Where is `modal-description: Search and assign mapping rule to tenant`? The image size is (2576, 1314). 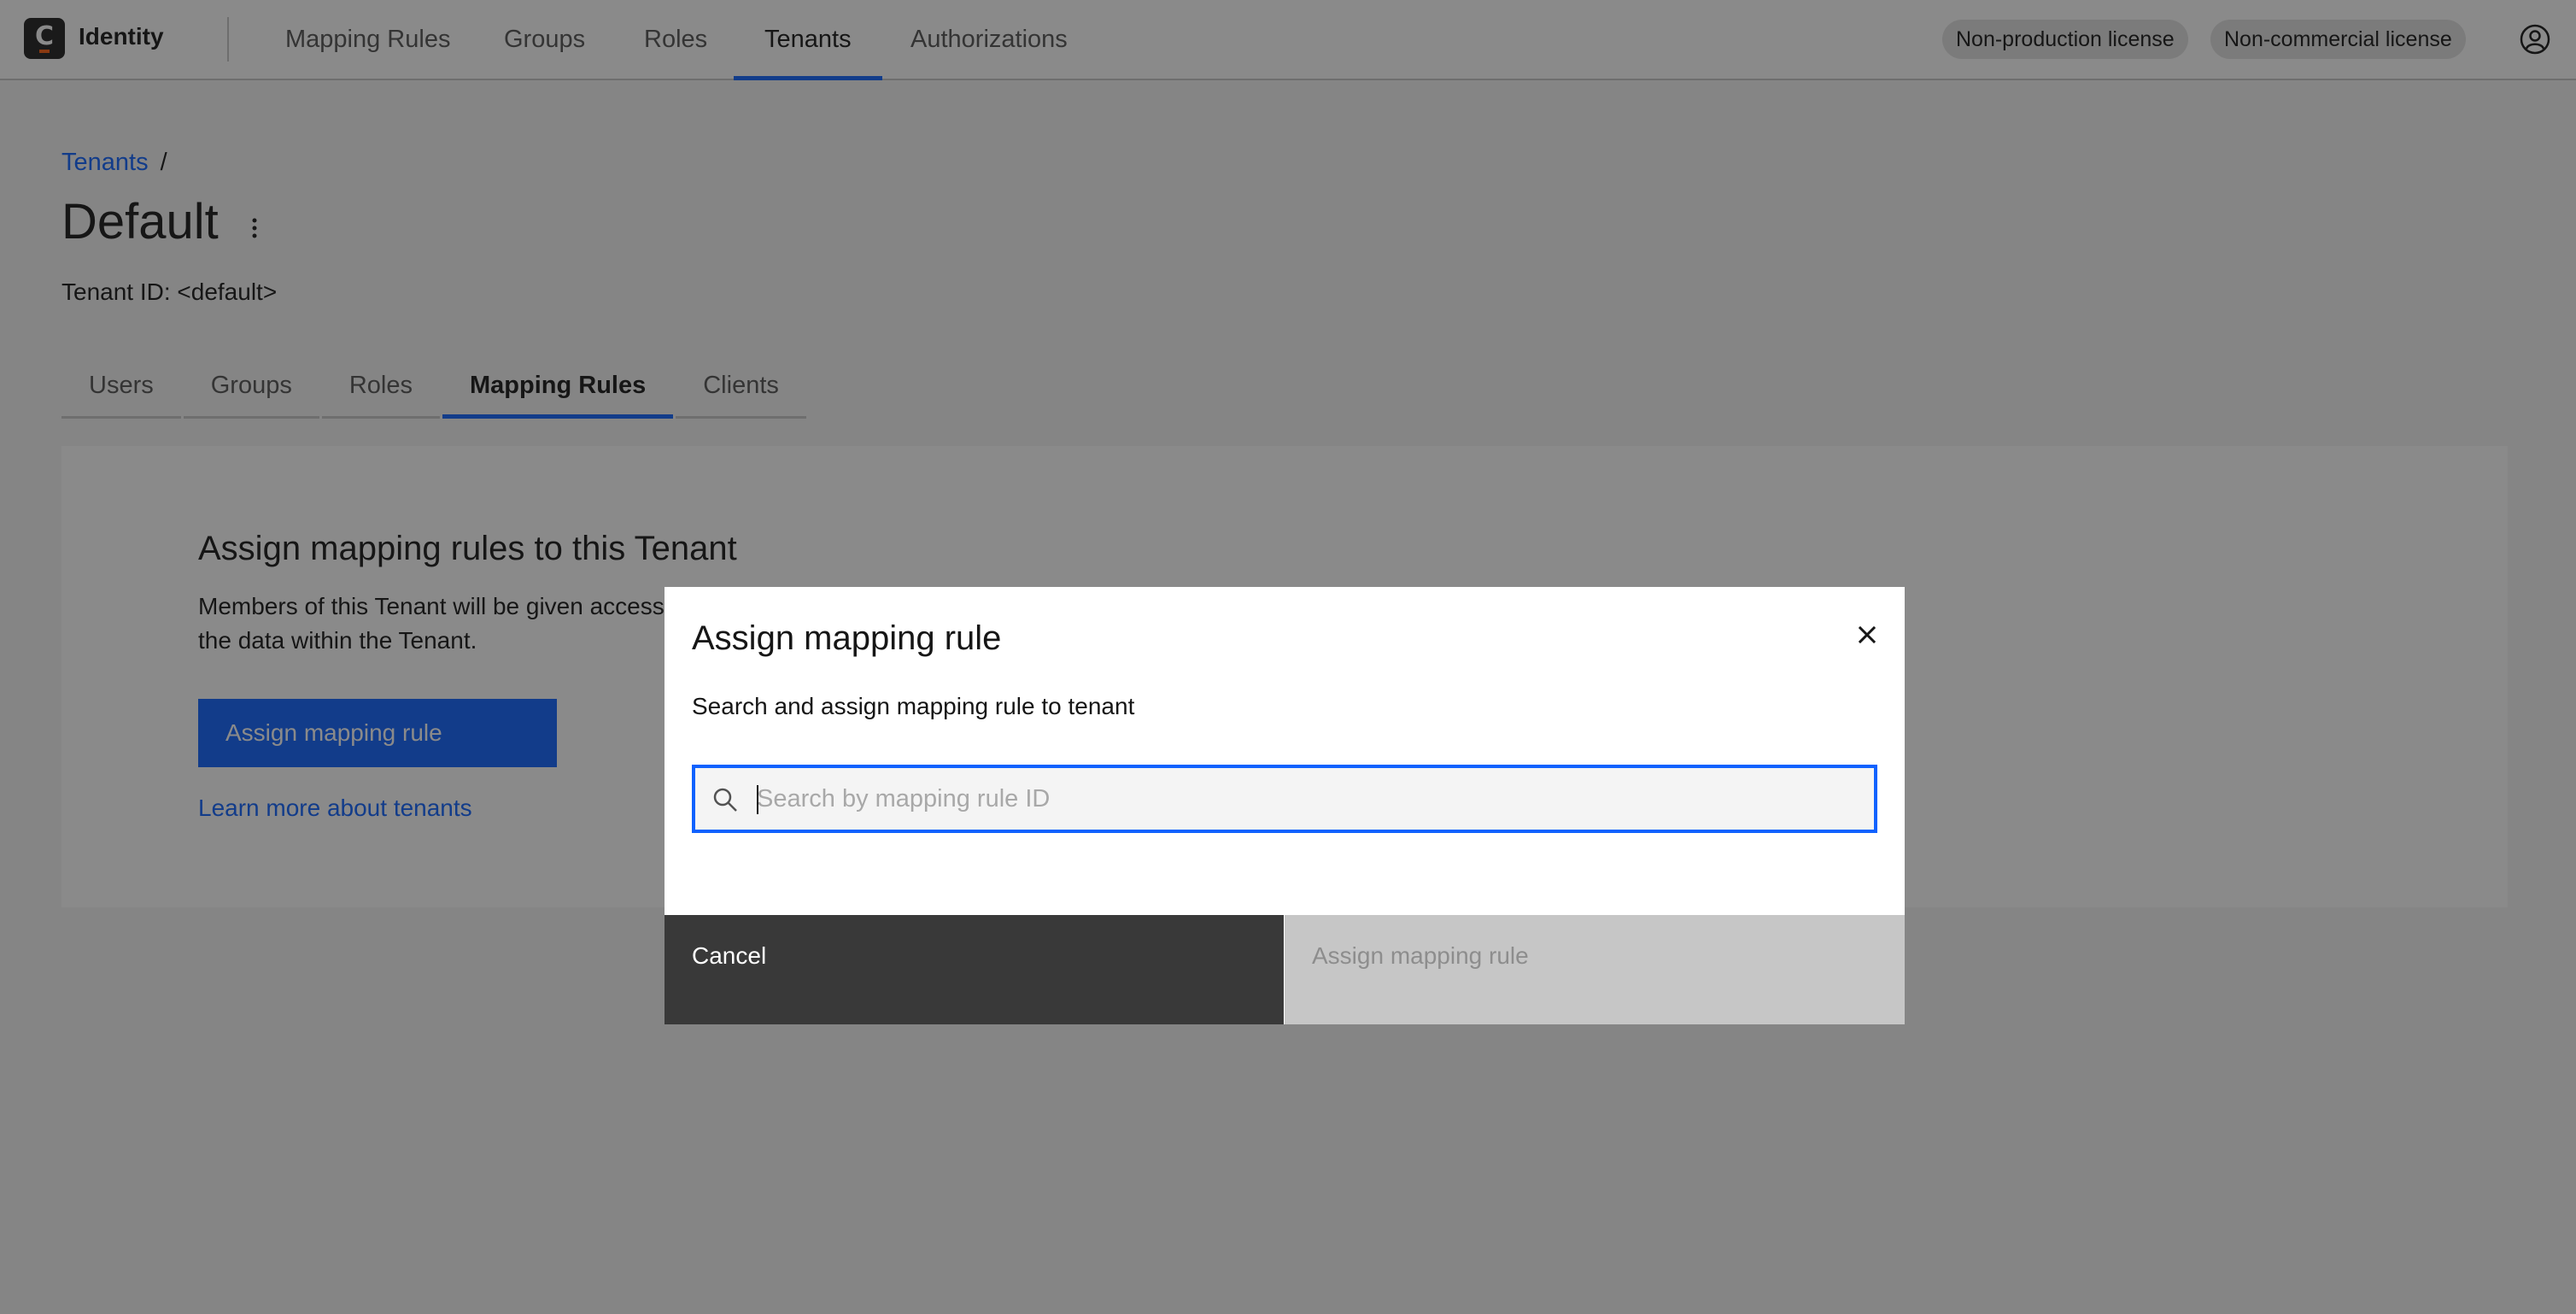
modal-description: Search and assign mapping rule to tenant is located at coordinates (913, 706).